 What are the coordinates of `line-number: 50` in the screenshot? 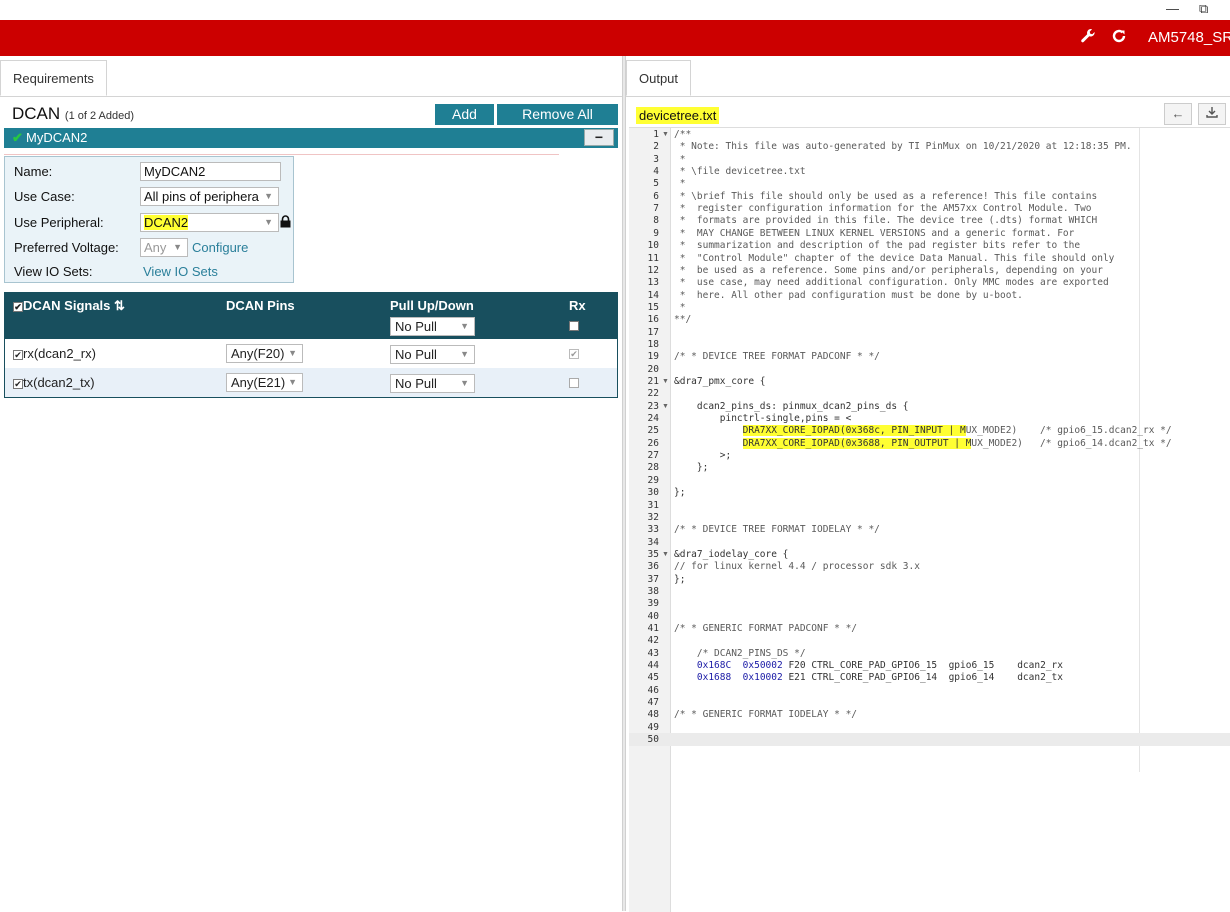 It's located at (653, 740).